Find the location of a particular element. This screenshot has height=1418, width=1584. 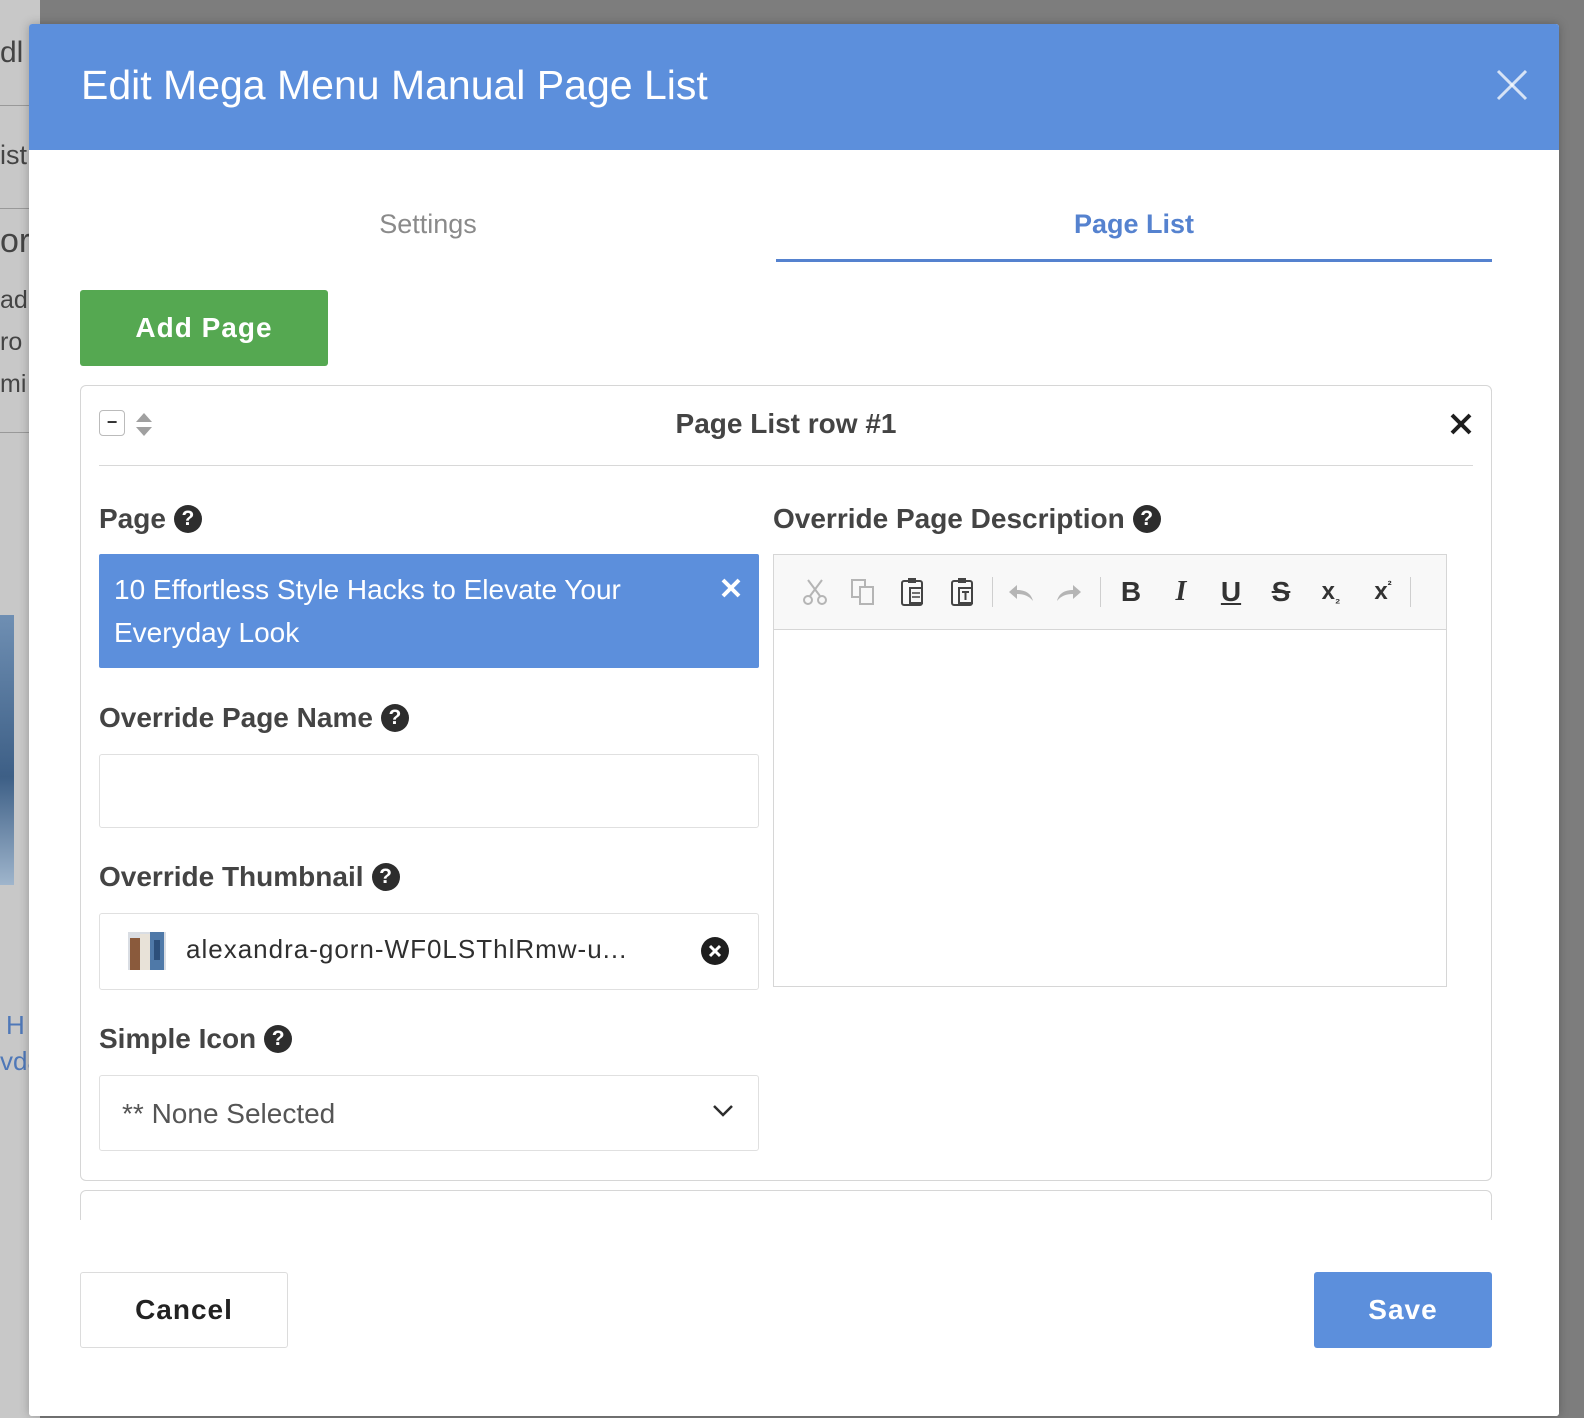

superscript-label: x is located at coordinates (1381, 591).